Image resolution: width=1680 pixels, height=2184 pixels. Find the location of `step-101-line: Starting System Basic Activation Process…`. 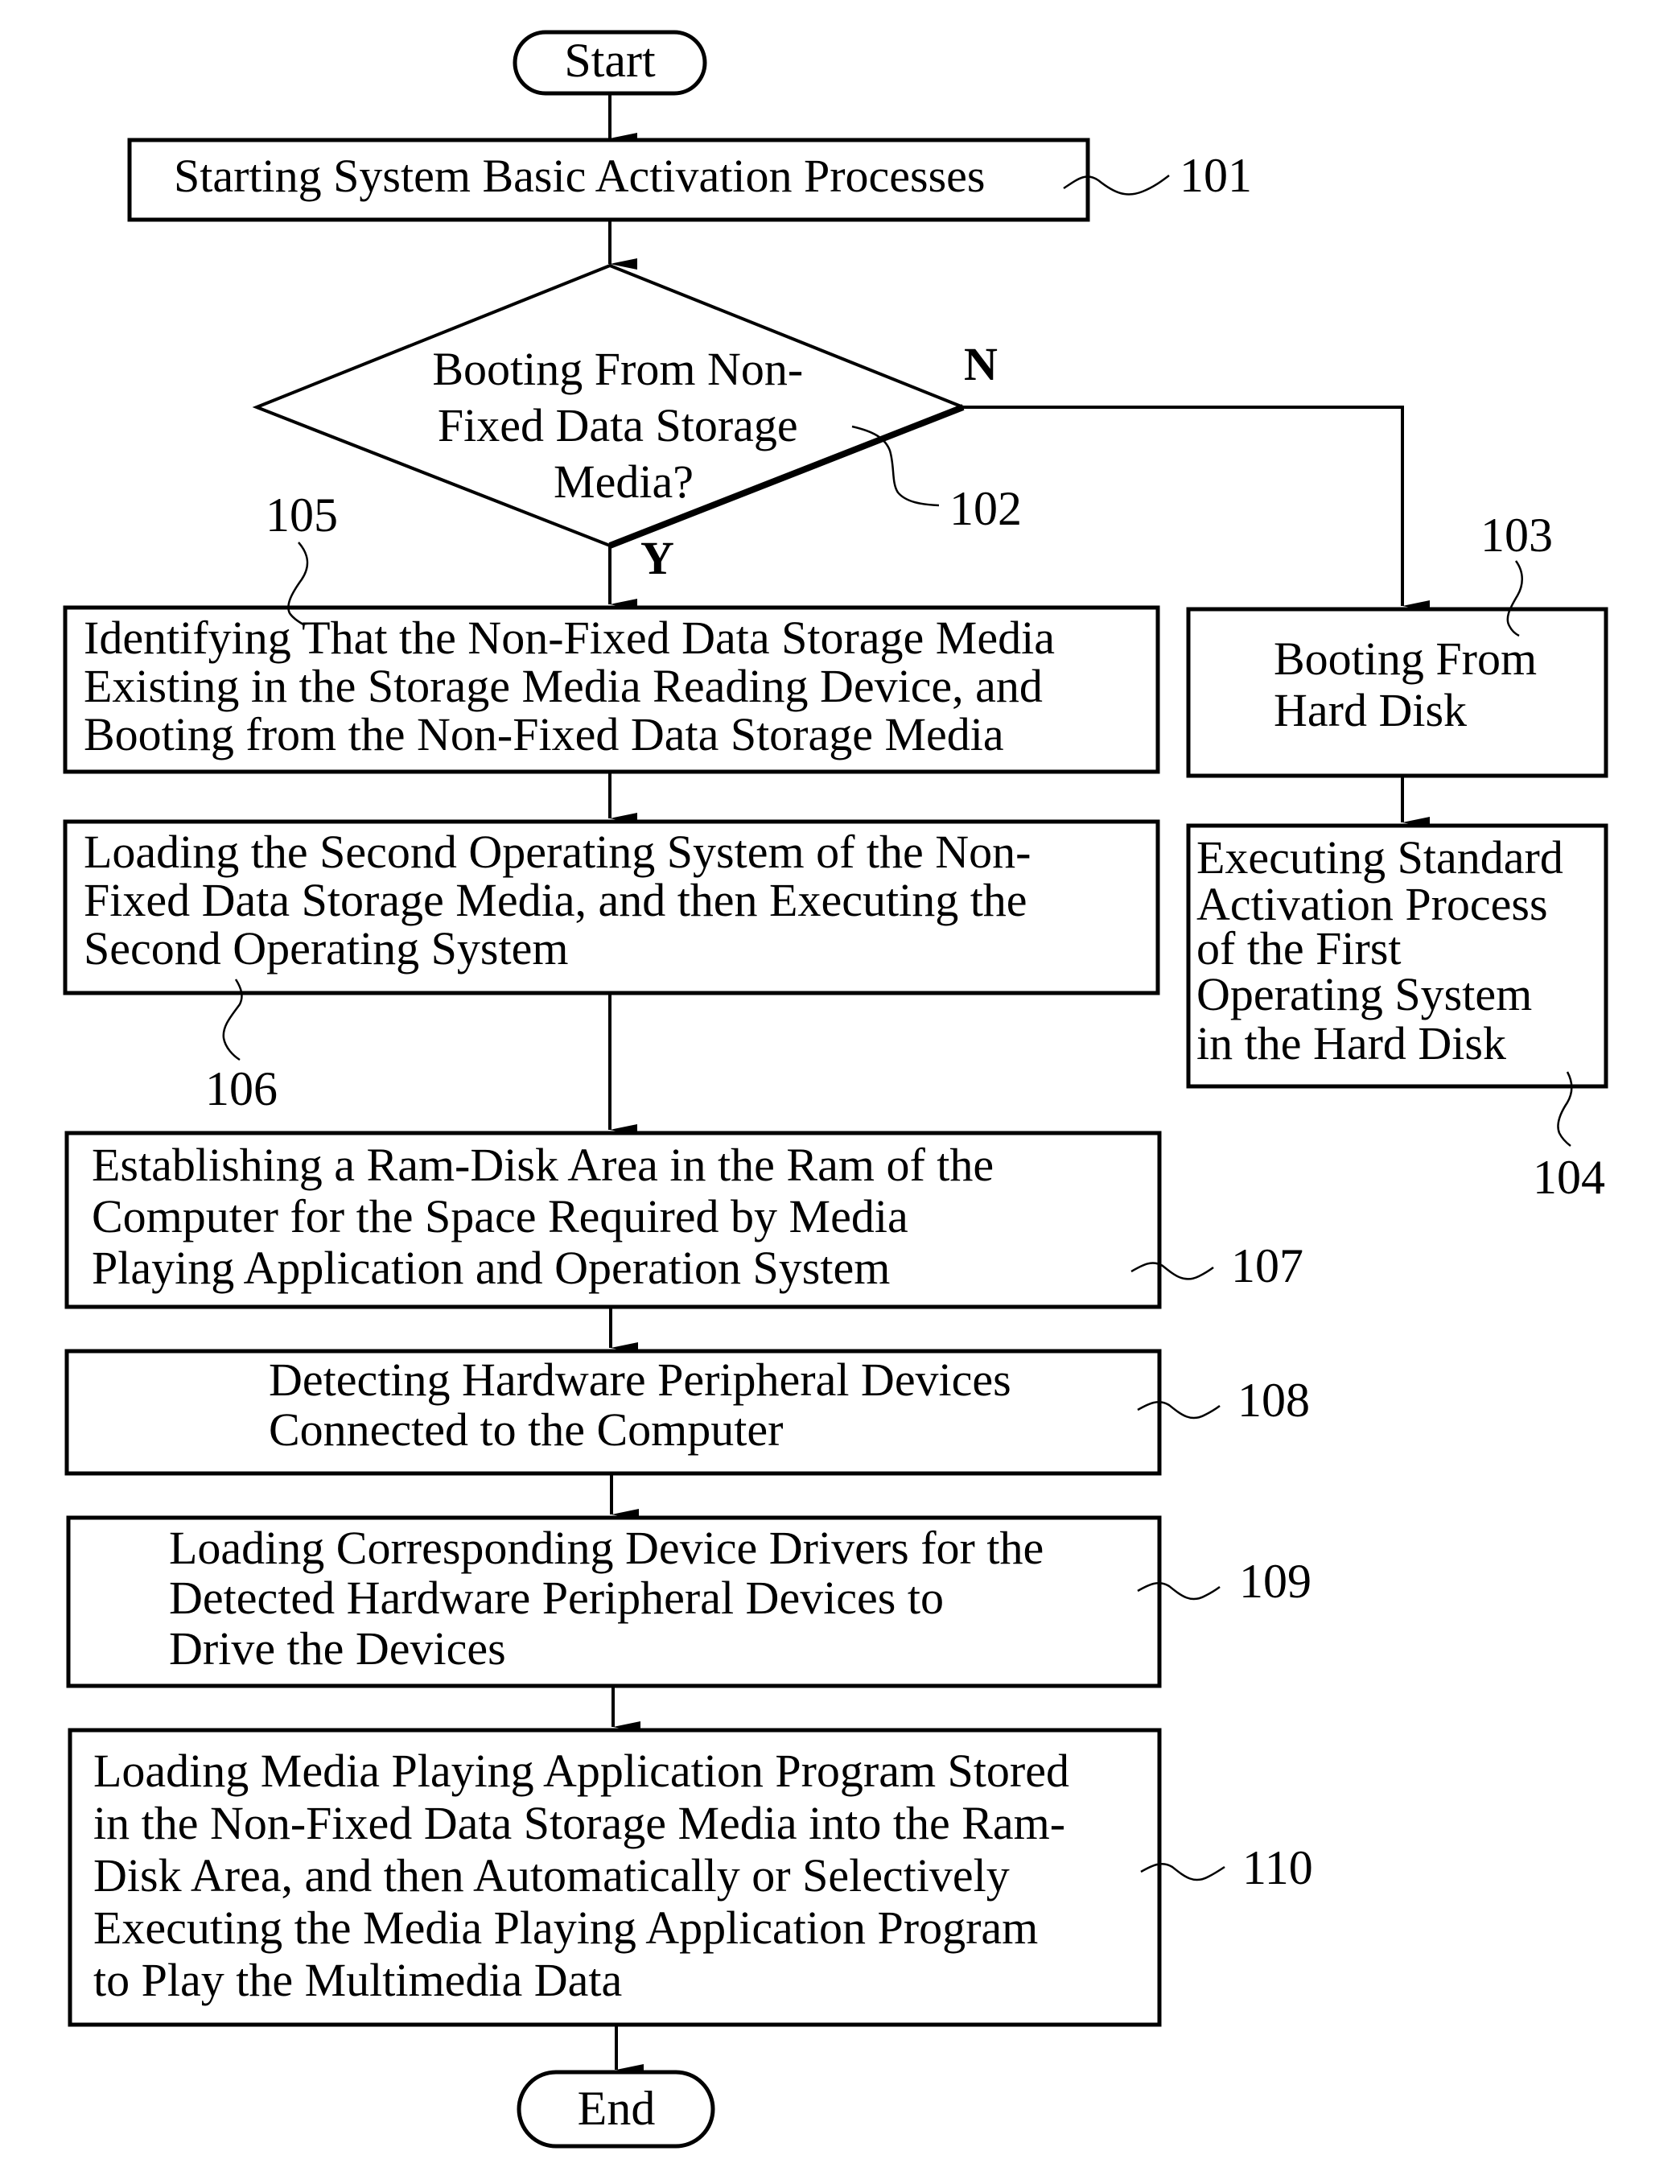

step-101-line: Starting System Basic Activation Process… is located at coordinates (579, 176).